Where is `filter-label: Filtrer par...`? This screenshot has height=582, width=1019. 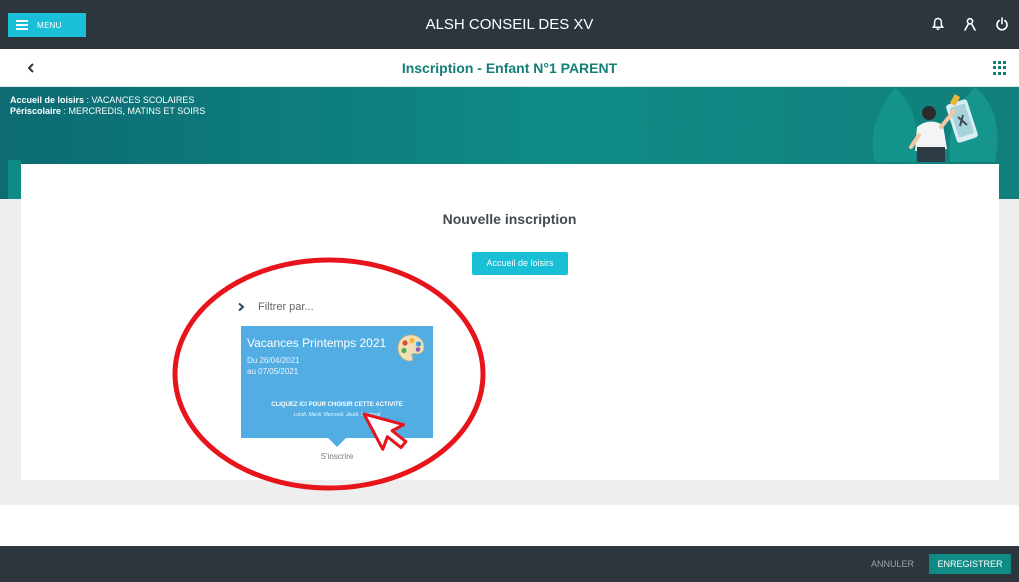
filter-label: Filtrer par... is located at coordinates (286, 307).